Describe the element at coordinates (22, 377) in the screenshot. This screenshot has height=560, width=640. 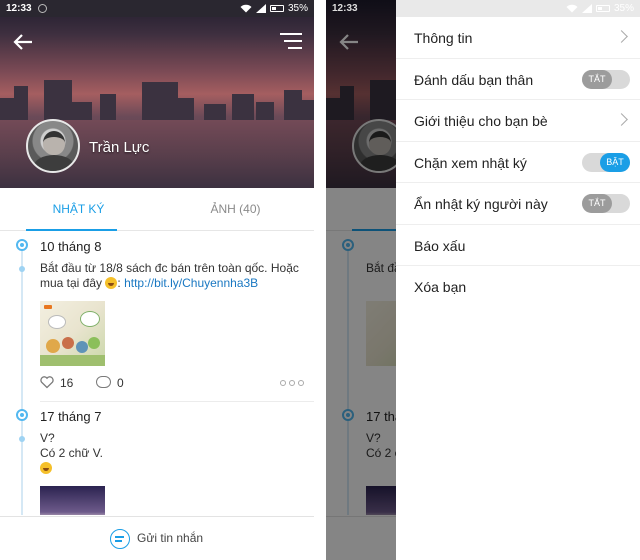
I see `timeline-line` at that location.